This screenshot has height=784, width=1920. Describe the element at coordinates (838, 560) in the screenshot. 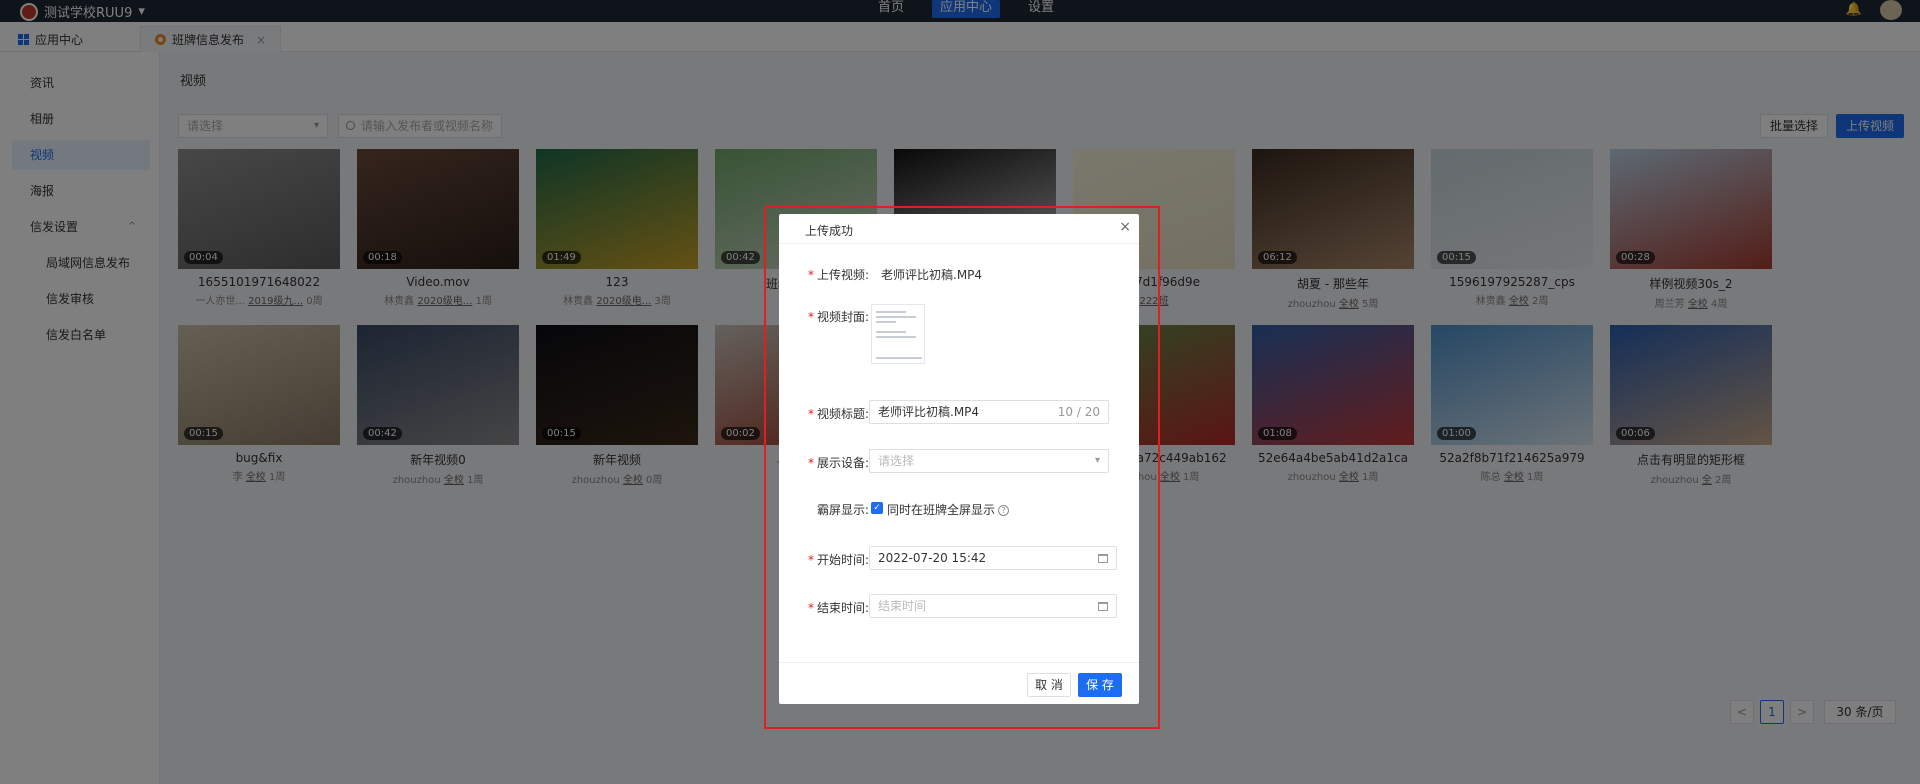

I see `start-time-label: * 开始时间:` at that location.